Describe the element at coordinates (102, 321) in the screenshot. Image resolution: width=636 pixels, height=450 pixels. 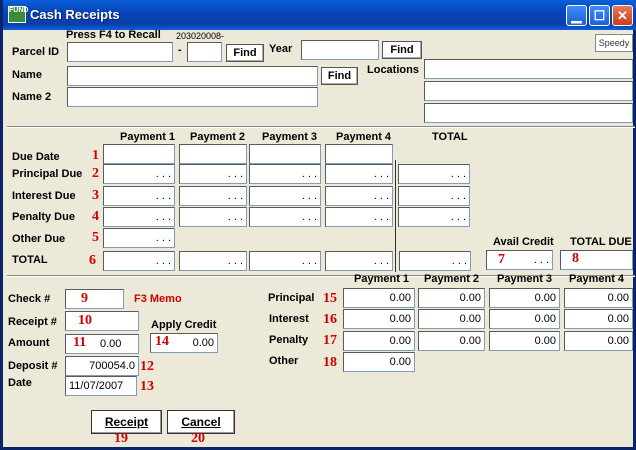
I see `receipt-input` at that location.